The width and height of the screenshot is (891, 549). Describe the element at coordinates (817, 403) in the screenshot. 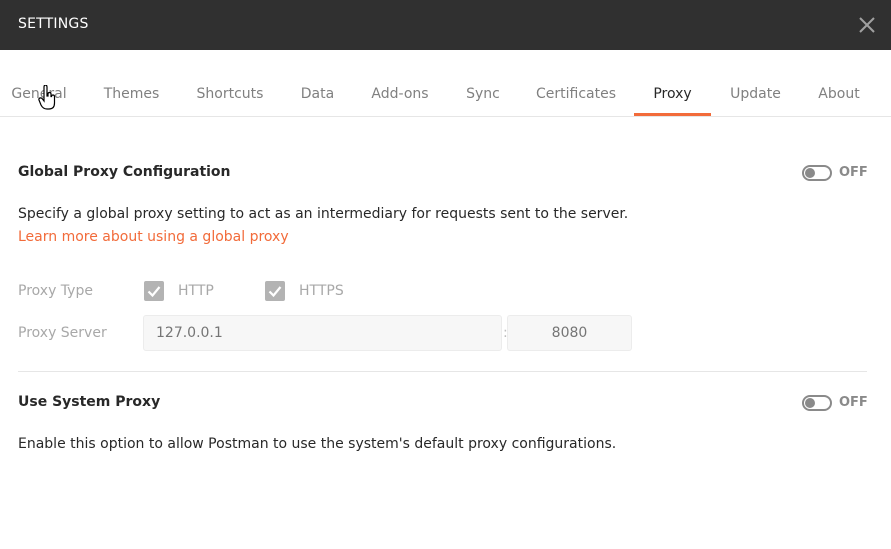

I see `system-proxy-toggle` at that location.